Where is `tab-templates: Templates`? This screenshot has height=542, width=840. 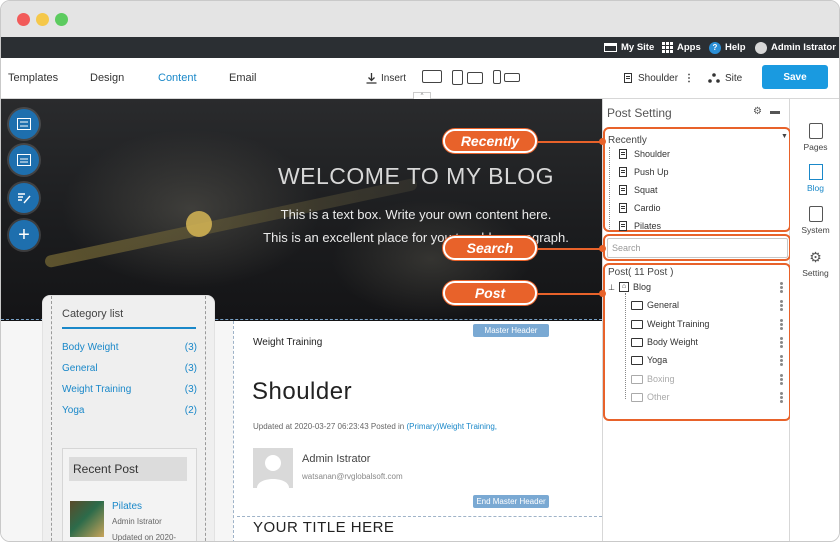
tab-templates: Templates is located at coordinates (33, 78).